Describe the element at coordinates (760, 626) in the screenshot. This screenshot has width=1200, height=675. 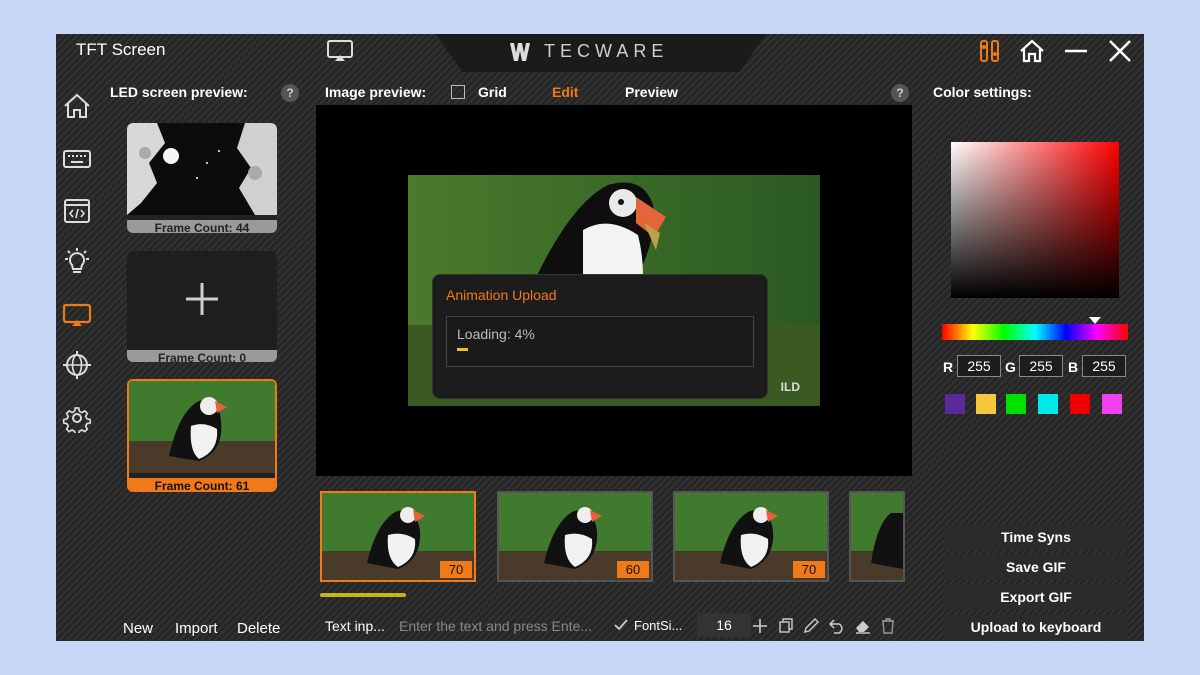
I see `plus-icon` at that location.